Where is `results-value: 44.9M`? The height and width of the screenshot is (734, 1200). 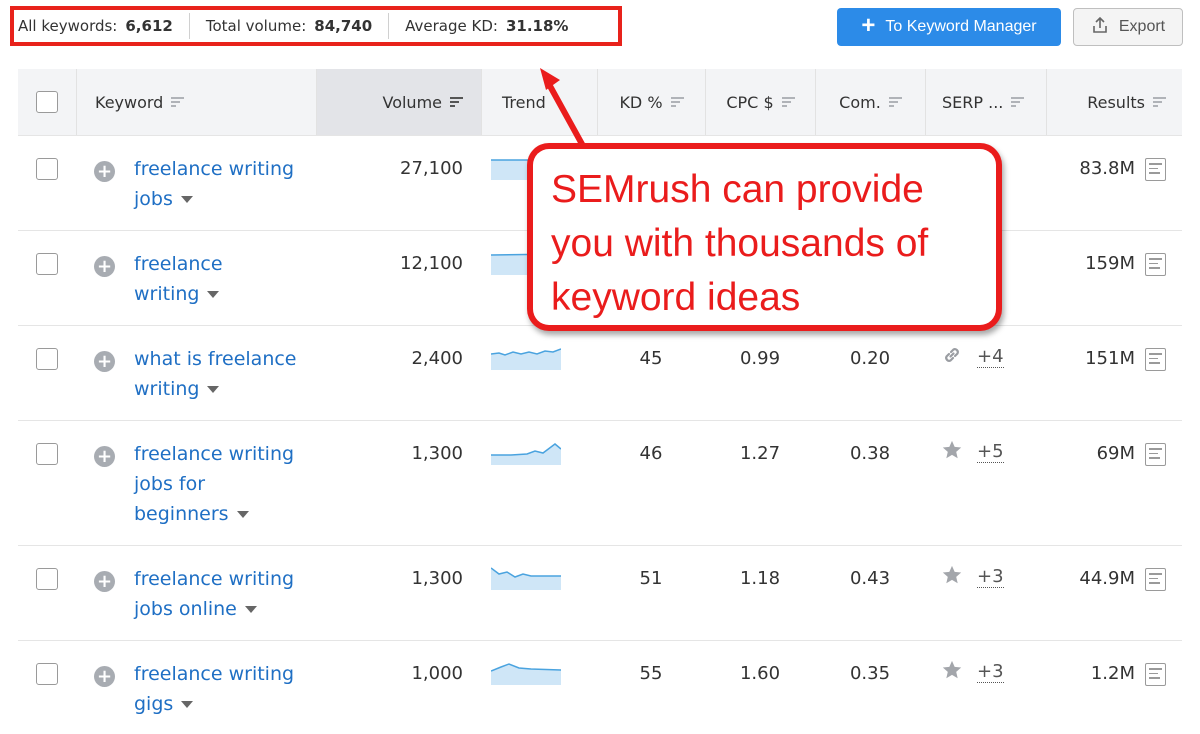 results-value: 44.9M is located at coordinates (1107, 578).